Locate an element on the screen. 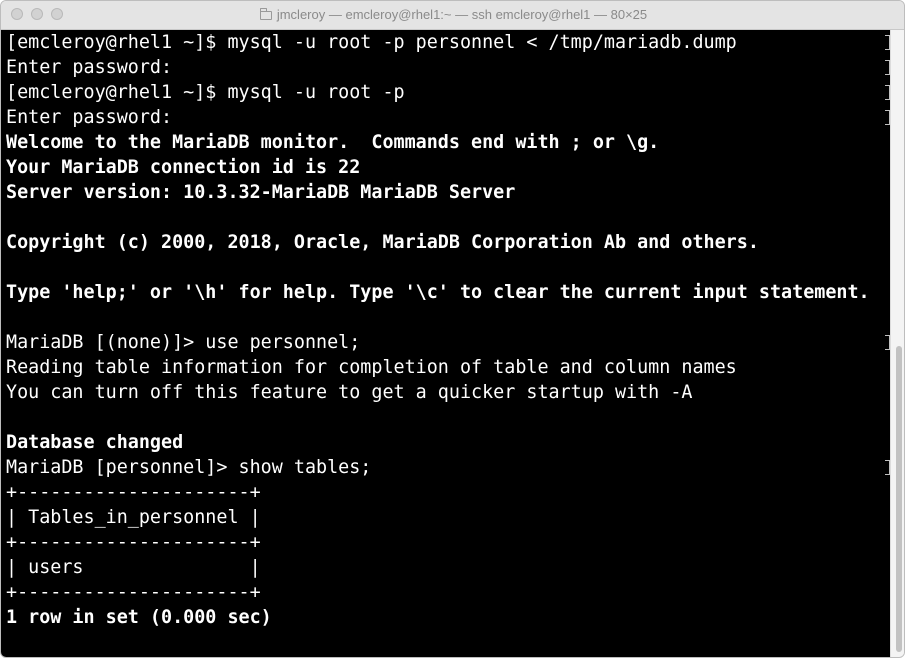 This screenshot has height=658, width=905. terminal-line: [emcleroy@rhel1 ~]$ mysql -u root -p is located at coordinates (205, 92).